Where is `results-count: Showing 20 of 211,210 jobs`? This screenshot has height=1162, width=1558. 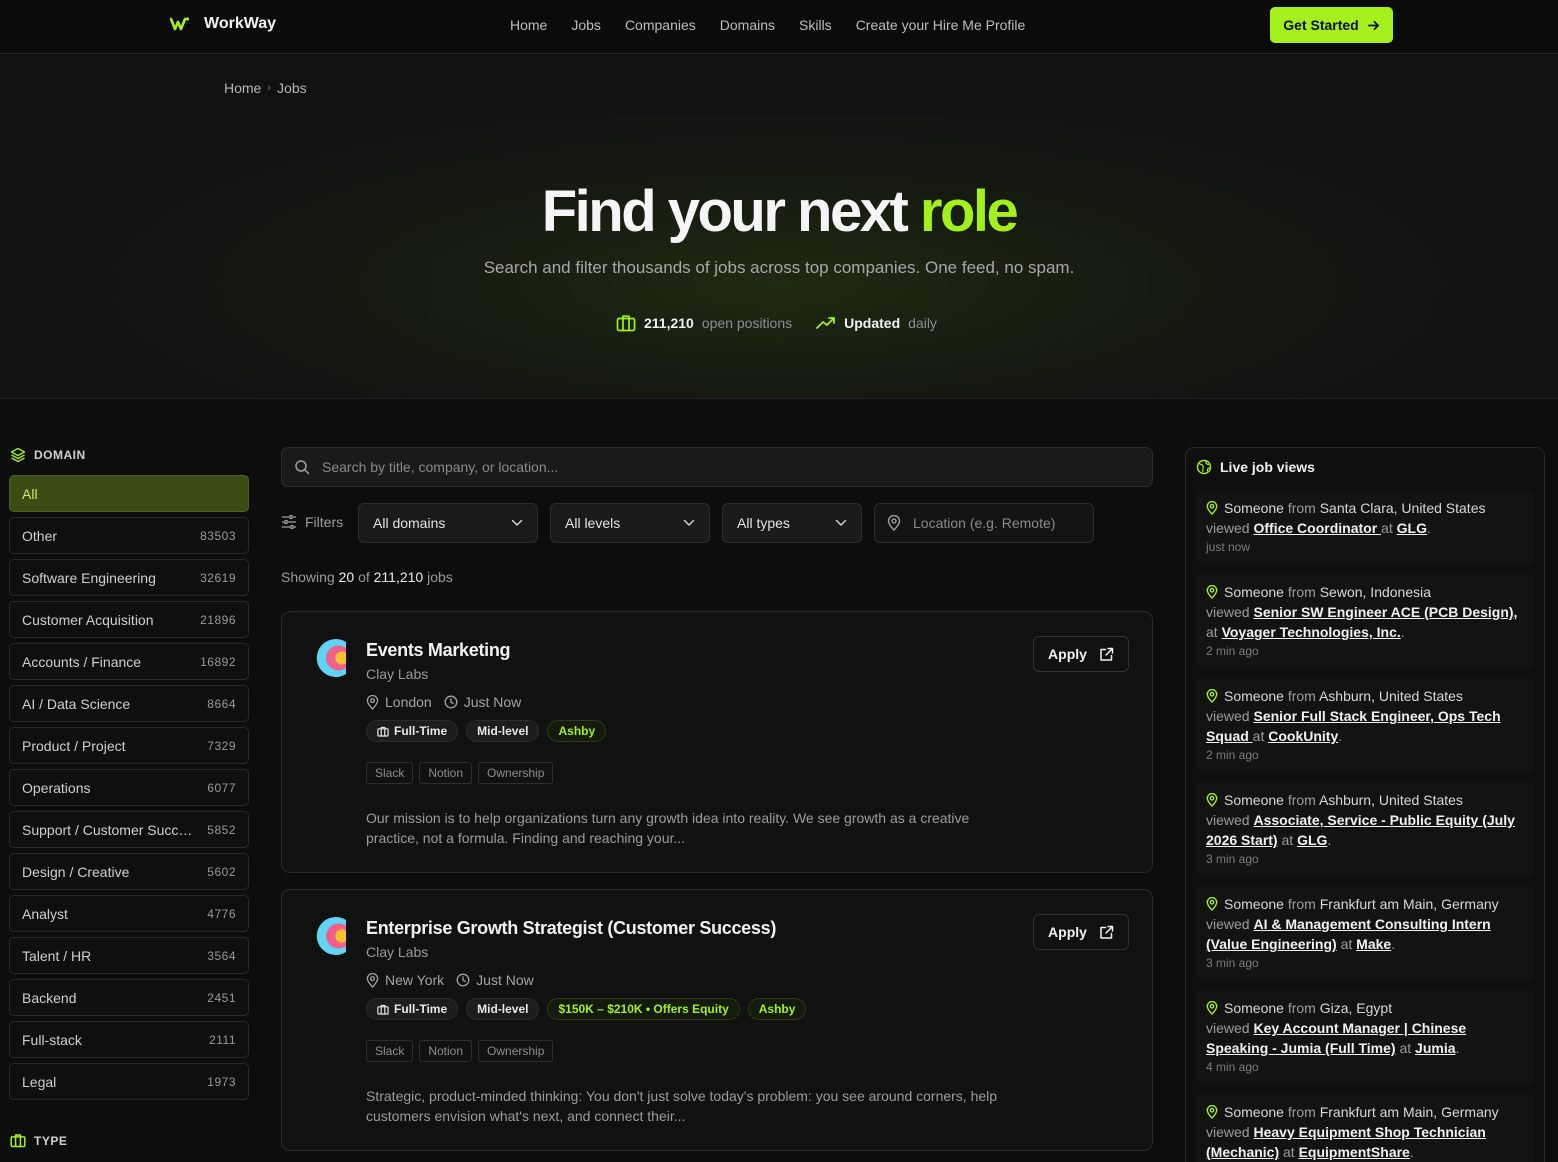 results-count: Showing 20 of 211,210 jobs is located at coordinates (367, 577).